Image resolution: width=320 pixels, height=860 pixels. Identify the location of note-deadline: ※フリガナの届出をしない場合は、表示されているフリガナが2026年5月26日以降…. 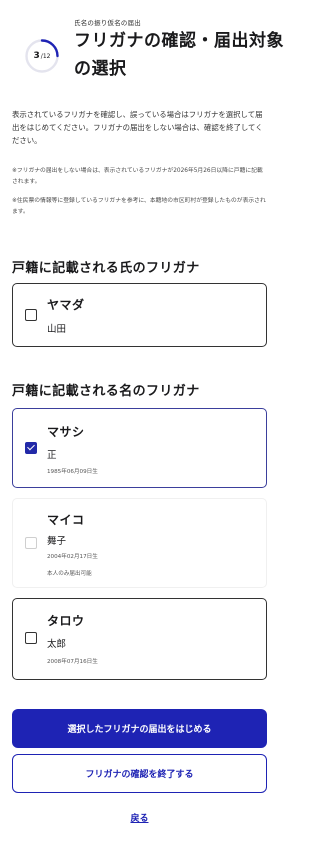
(137, 176).